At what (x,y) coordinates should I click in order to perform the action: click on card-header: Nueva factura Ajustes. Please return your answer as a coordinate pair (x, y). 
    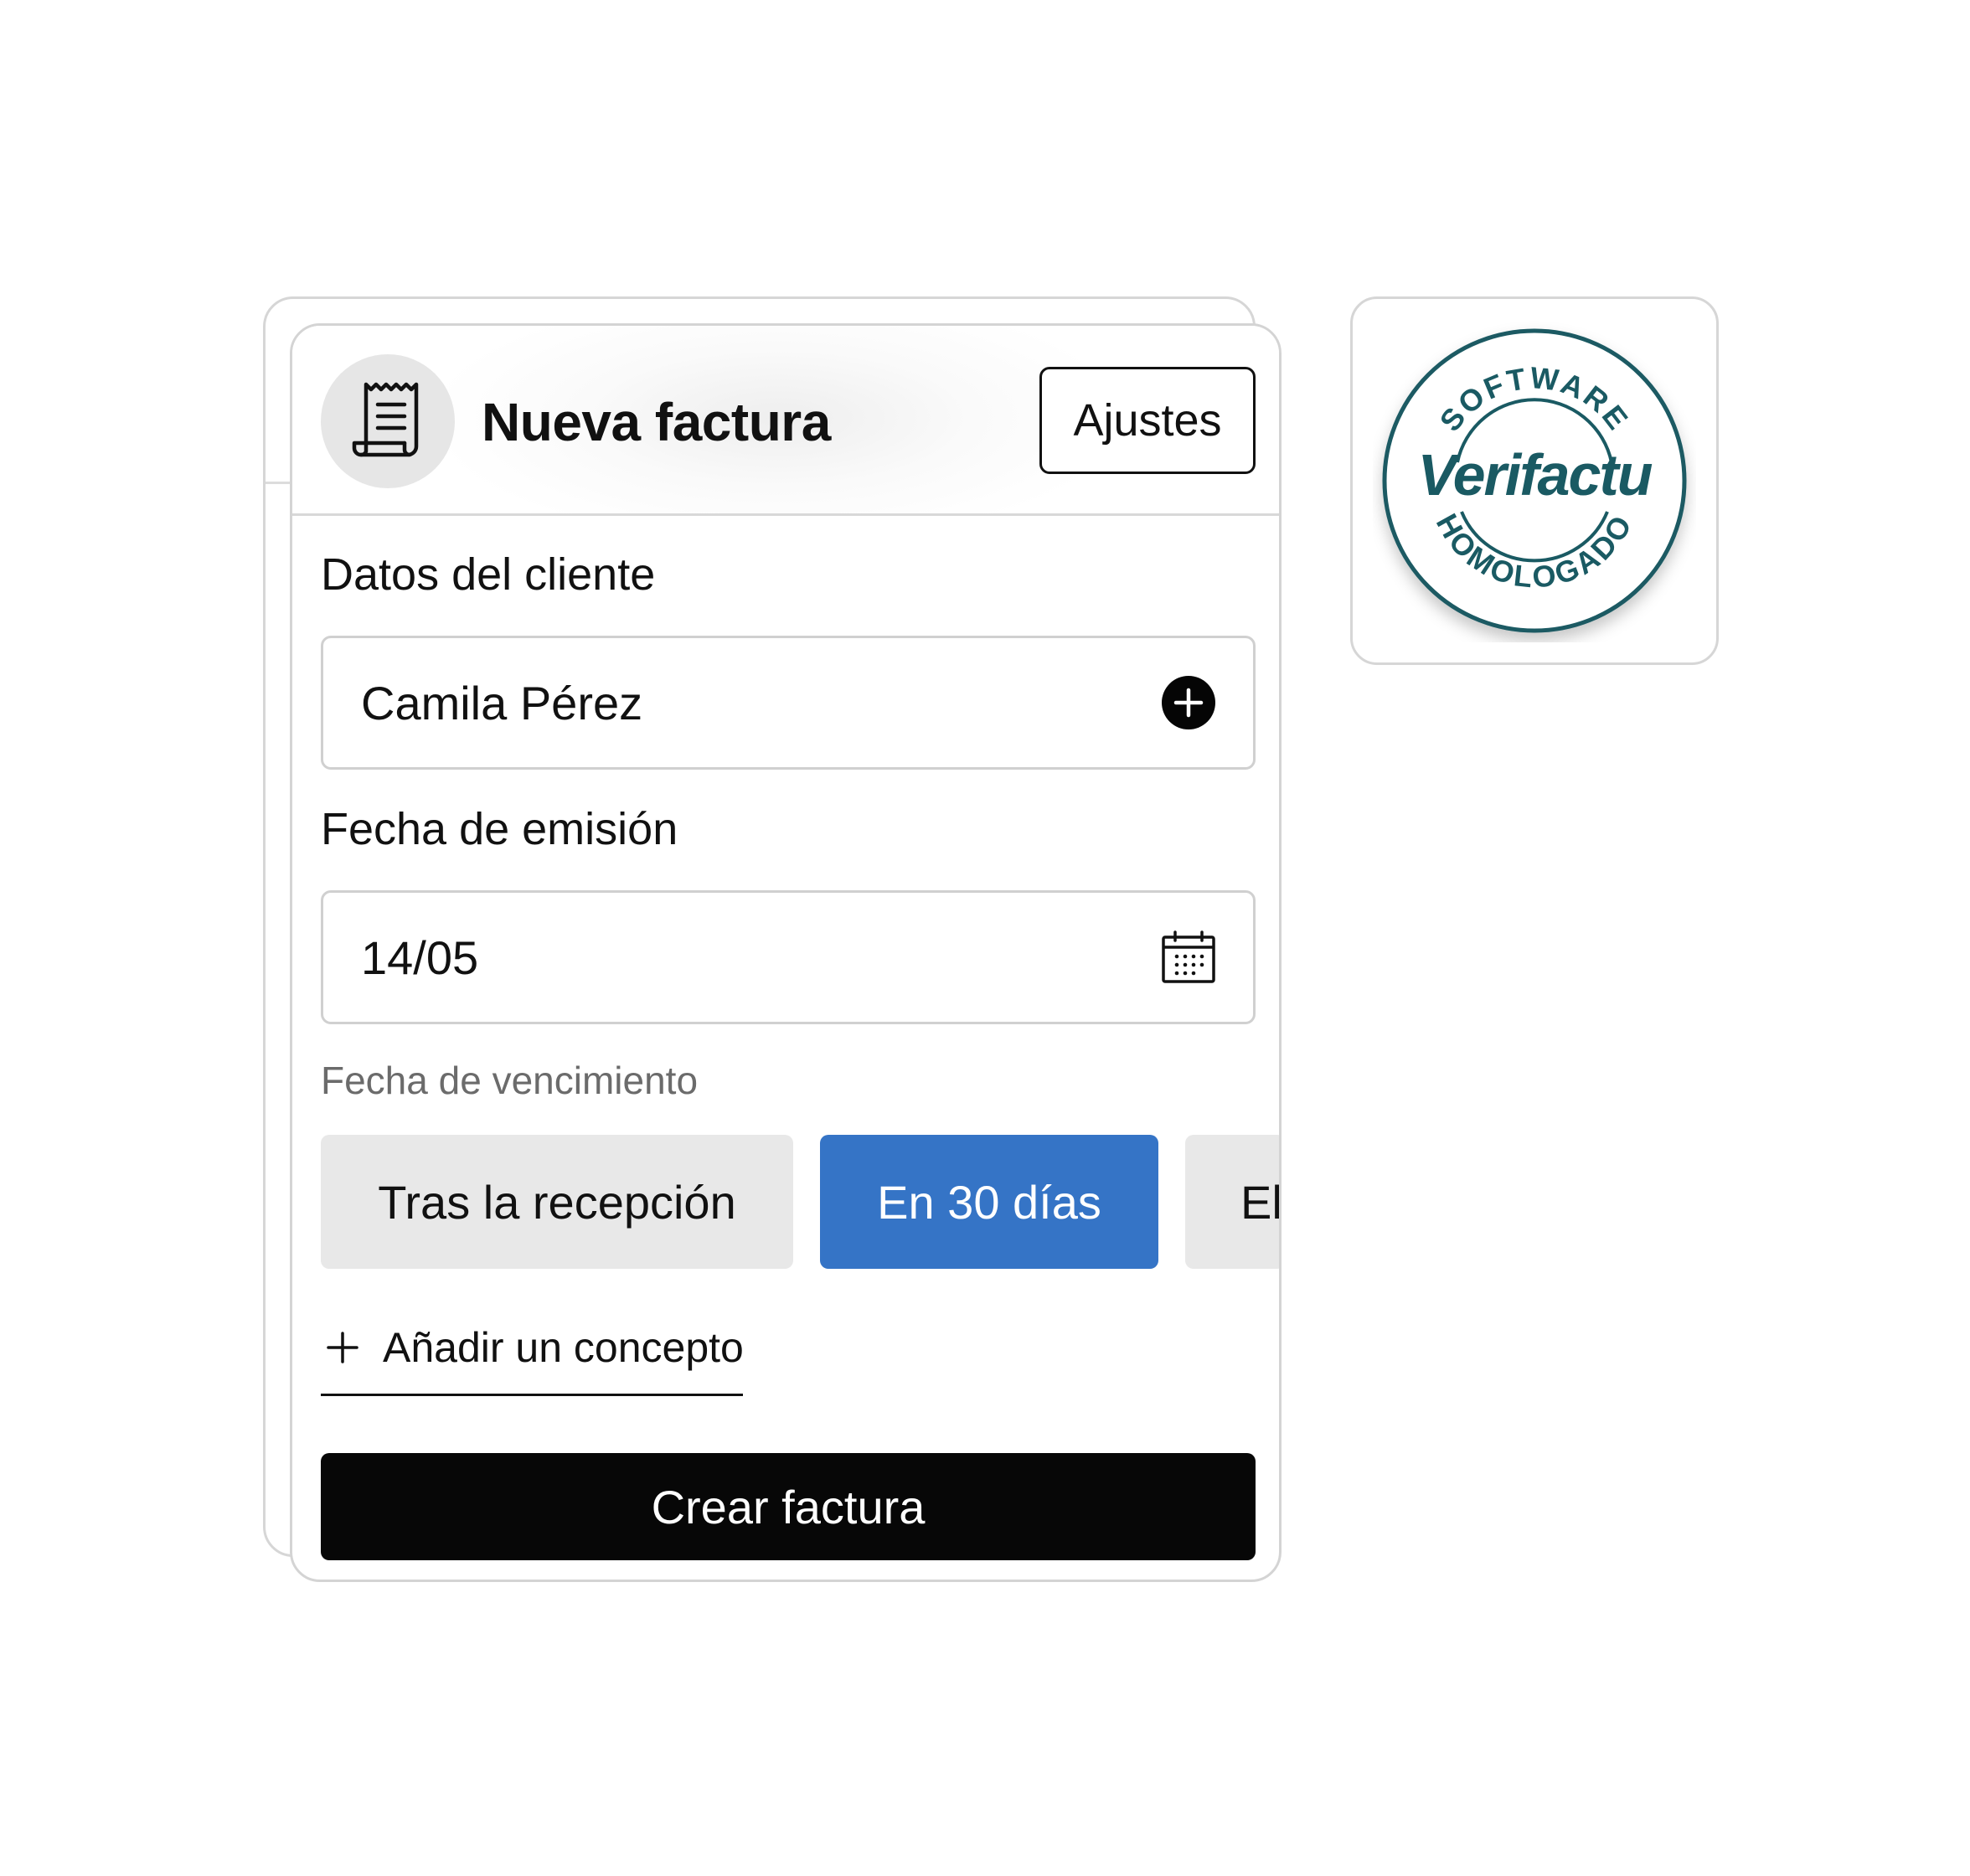
    Looking at the image, I should click on (785, 421).